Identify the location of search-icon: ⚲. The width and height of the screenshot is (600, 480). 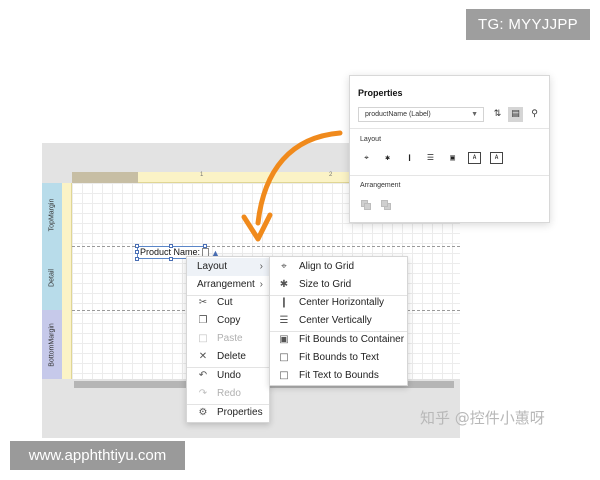
(534, 114).